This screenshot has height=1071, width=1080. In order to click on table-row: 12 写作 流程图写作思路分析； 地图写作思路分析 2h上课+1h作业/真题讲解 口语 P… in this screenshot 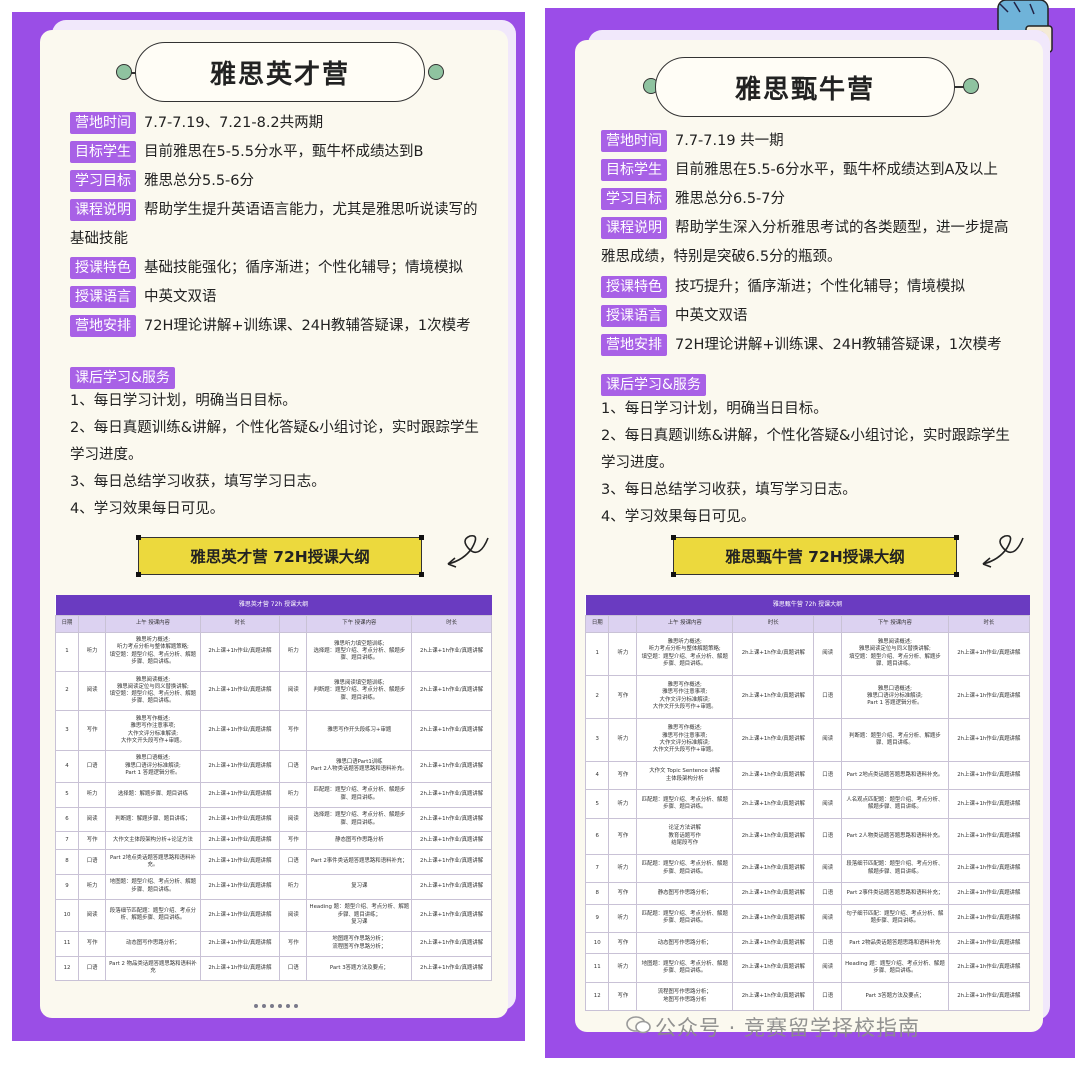, I will do `click(807, 996)`.